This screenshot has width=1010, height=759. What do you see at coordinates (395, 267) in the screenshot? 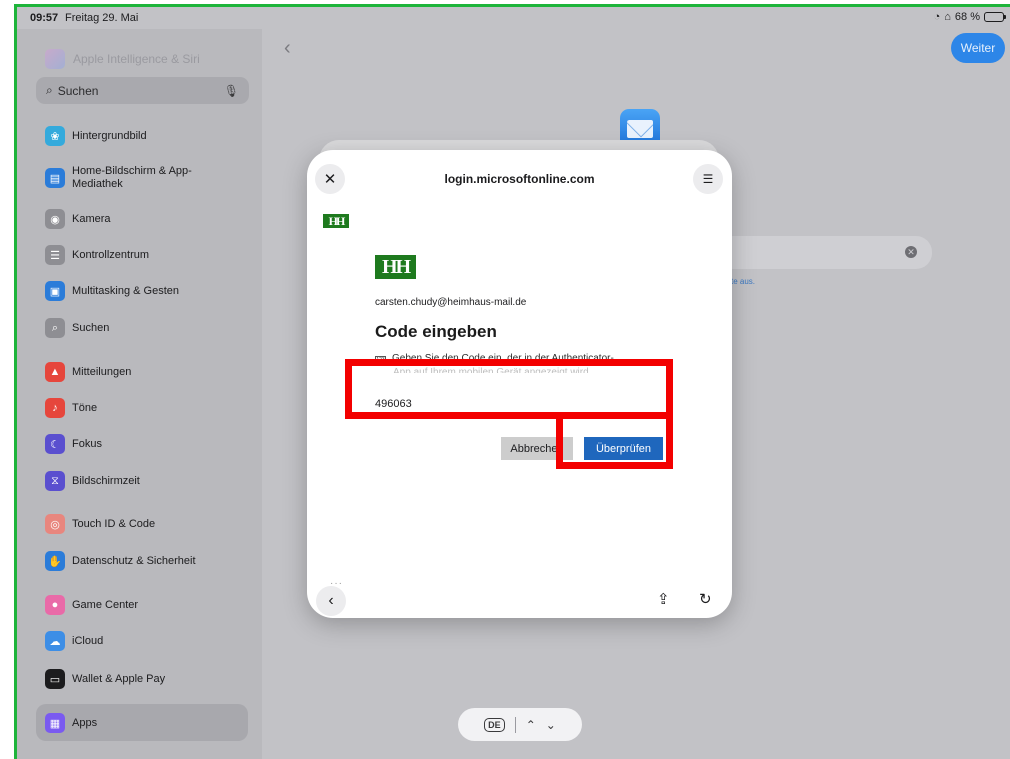
I see `company-logo: HH` at bounding box center [395, 267].